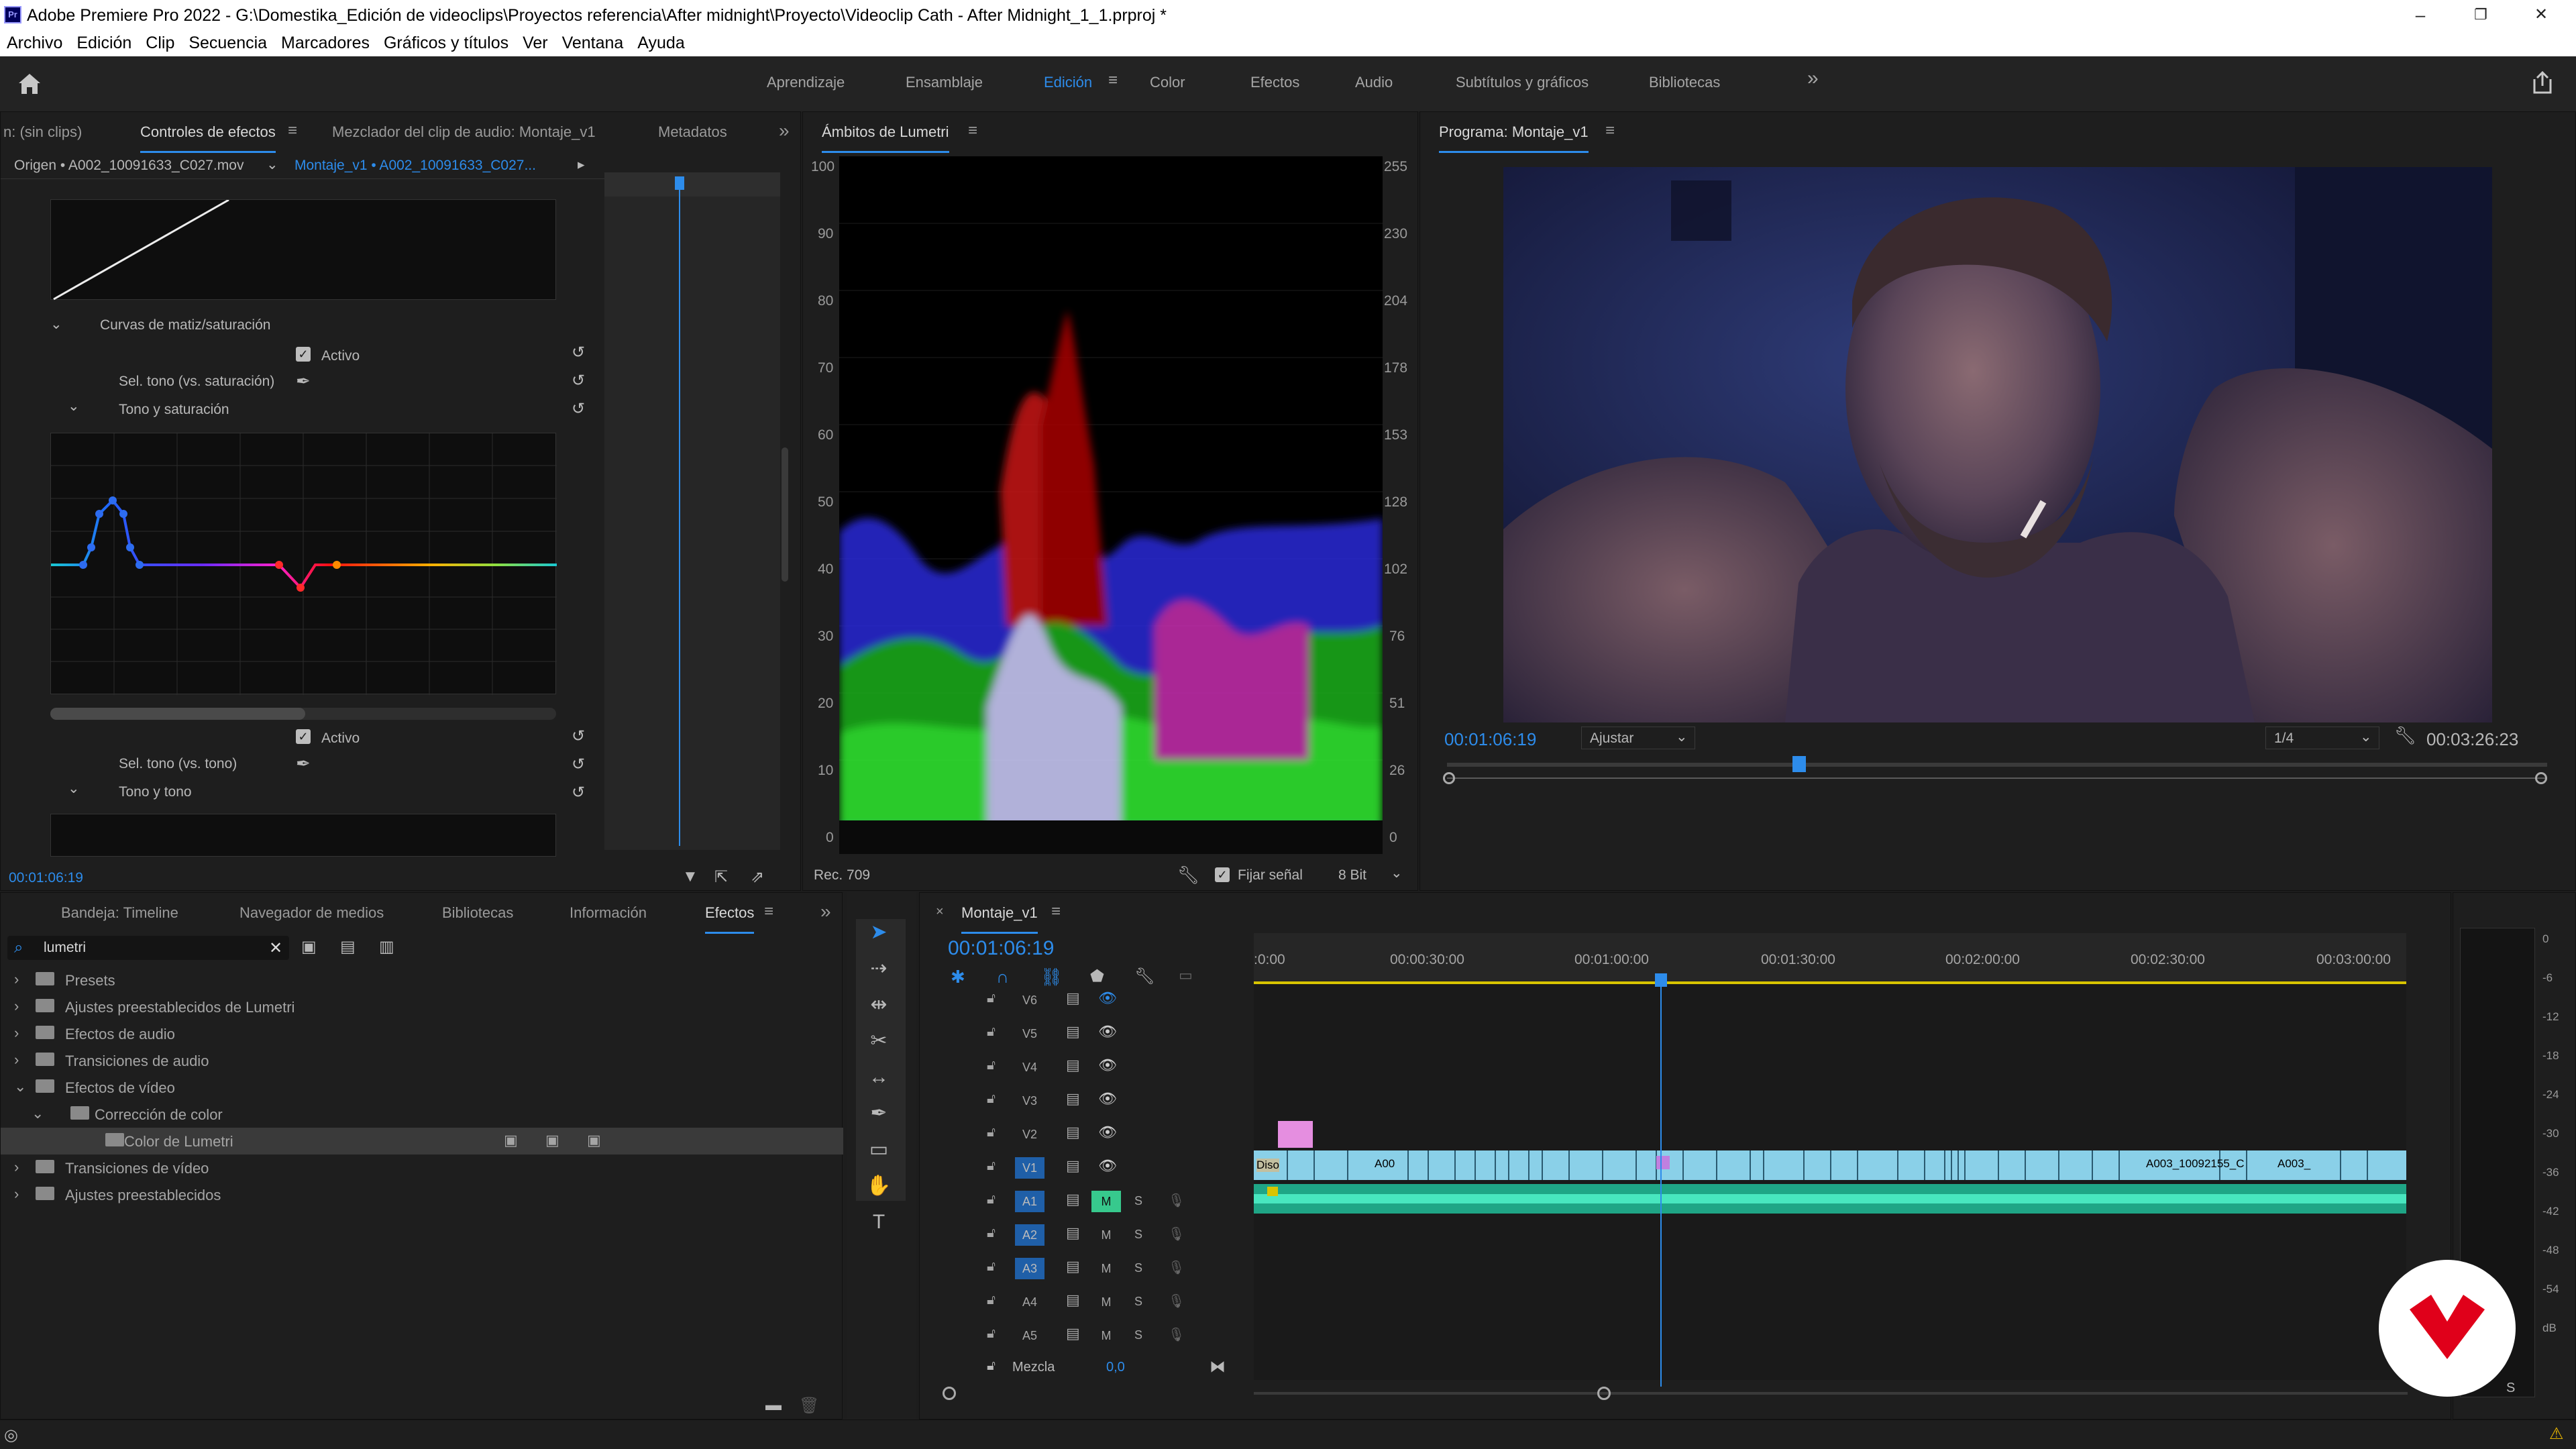 The height and width of the screenshot is (1449, 2576). Describe the element at coordinates (692, 511) in the screenshot. I see `effects-mini-timeline` at that location.